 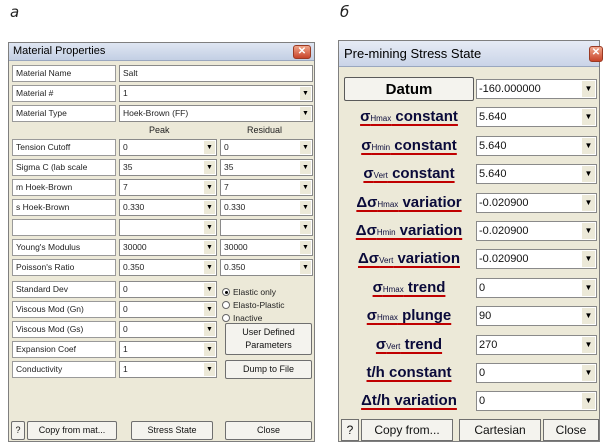 What do you see at coordinates (266, 247) in the screenshot?
I see `residual-select: 30000 ▼` at bounding box center [266, 247].